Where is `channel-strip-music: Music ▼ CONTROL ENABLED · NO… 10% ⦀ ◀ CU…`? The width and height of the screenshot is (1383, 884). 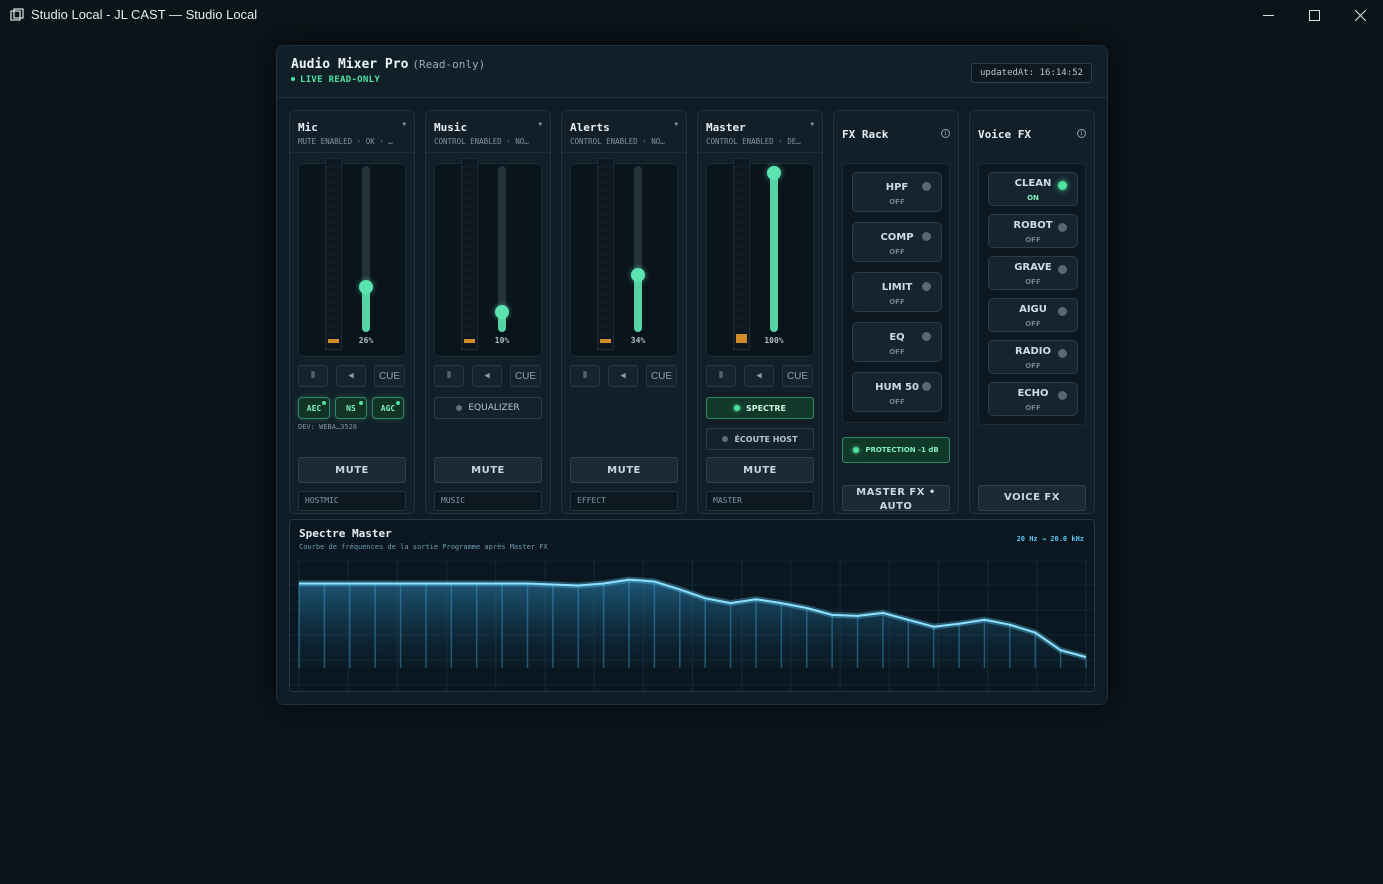 channel-strip-music: Music ▼ CONTROL ENABLED · NO… 10% ⦀ ◀ CU… is located at coordinates (488, 312).